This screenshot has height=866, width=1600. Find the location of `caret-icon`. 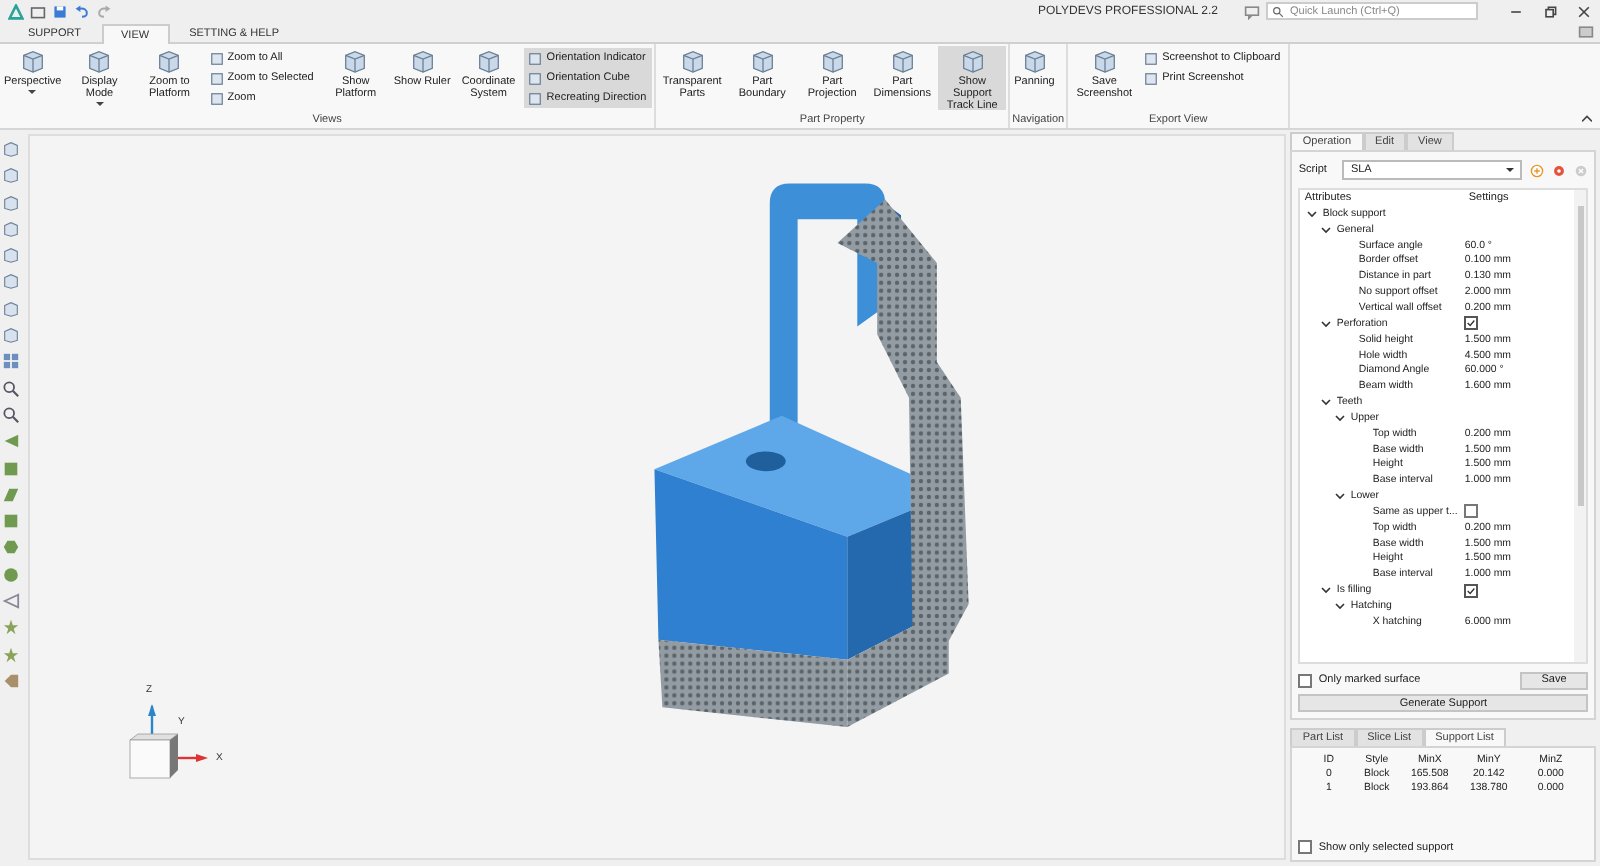

caret-icon is located at coordinates (1510, 170).